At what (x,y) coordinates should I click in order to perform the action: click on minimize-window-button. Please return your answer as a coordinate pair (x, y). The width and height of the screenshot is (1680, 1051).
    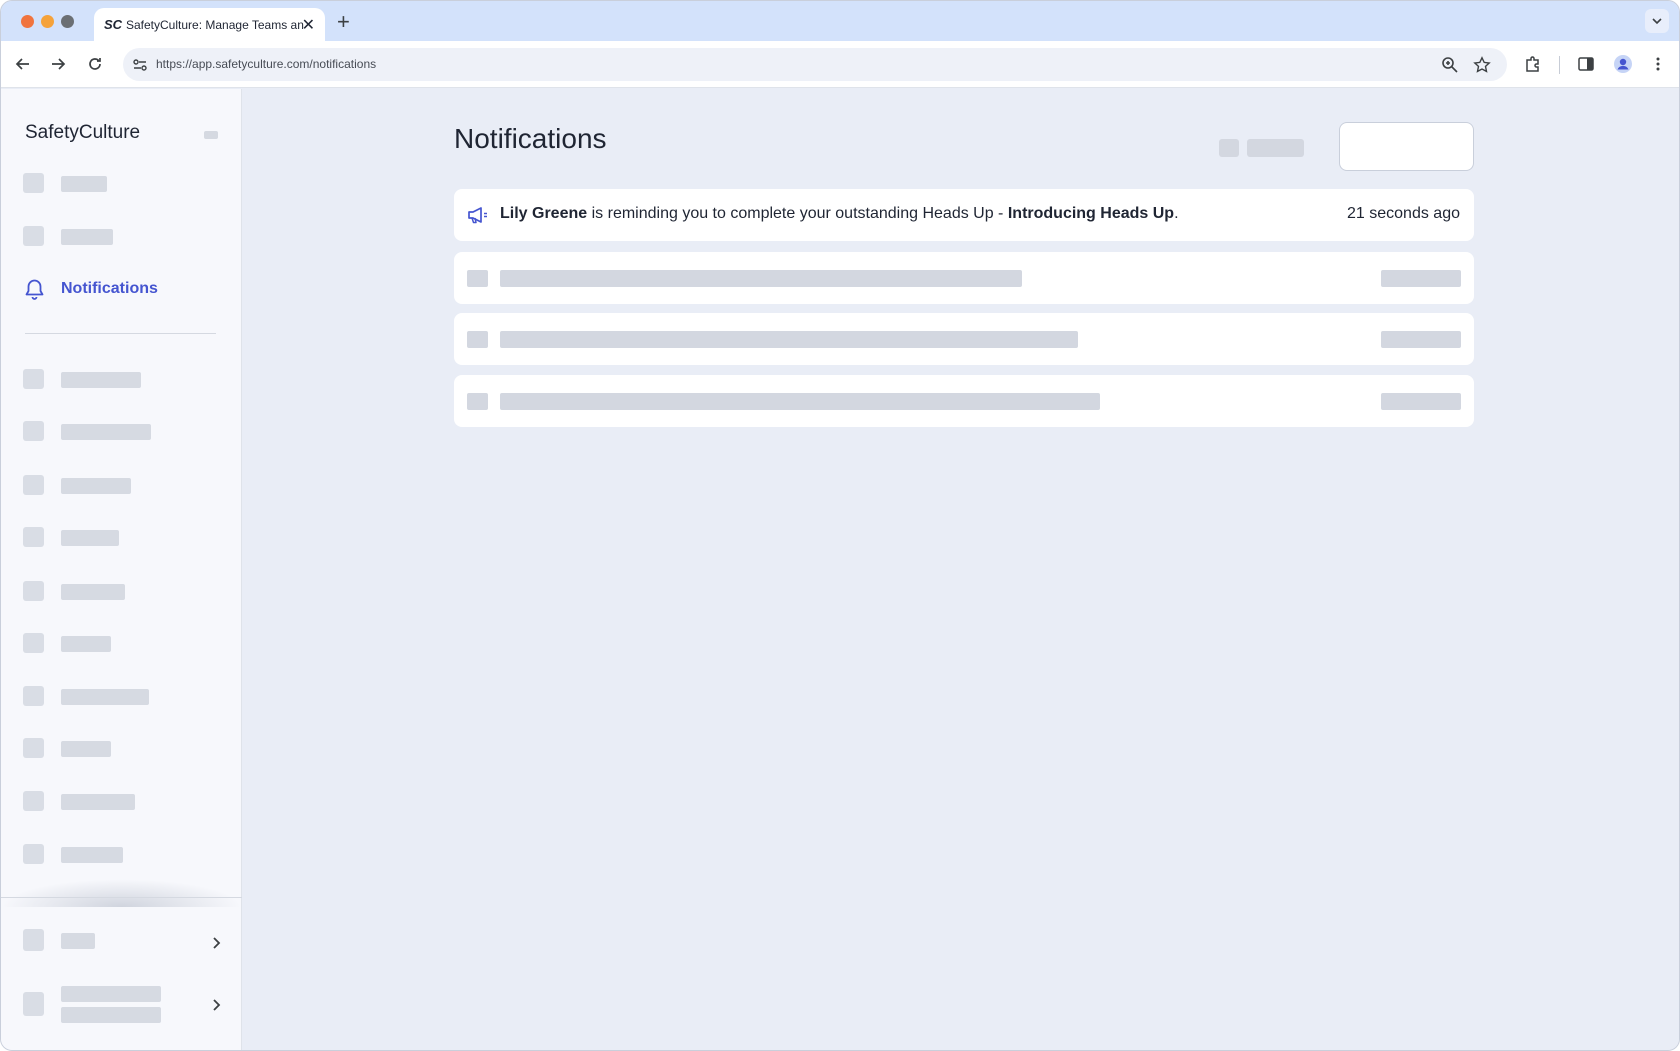
    Looking at the image, I should click on (47, 21).